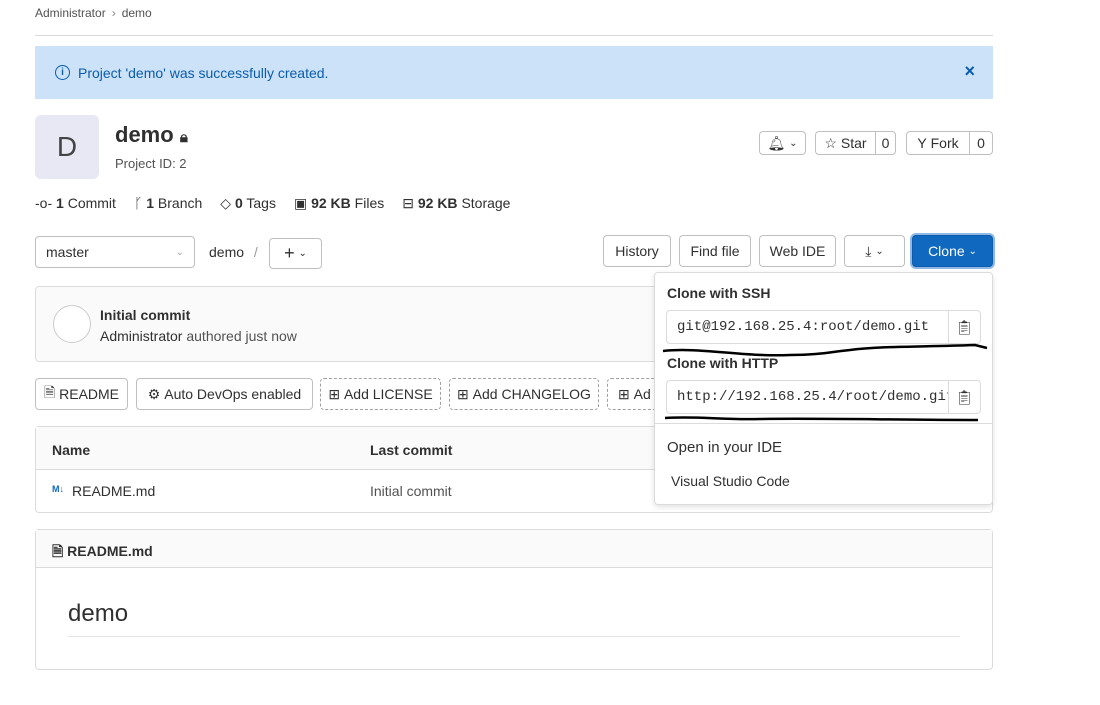  What do you see at coordinates (807, 397) in the screenshot?
I see `http-url: http://192.168.25.4/root/demo.git` at bounding box center [807, 397].